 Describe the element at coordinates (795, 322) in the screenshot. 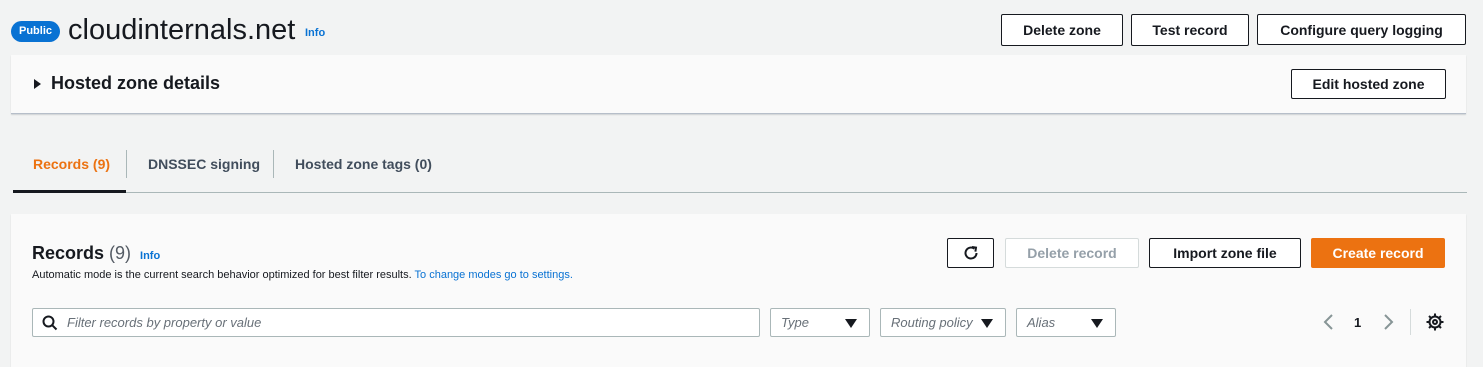

I see `type-filter-label: Type` at that location.